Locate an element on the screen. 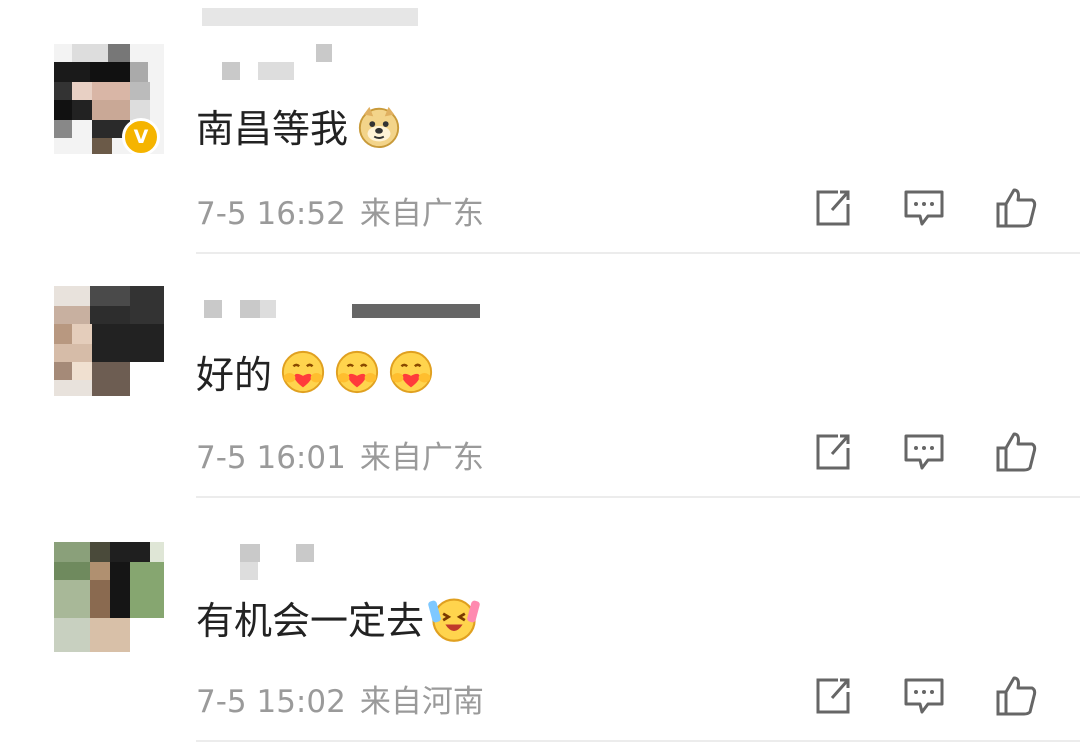 The image size is (1080, 744). comment-location: 来自河南 is located at coordinates (421, 702).